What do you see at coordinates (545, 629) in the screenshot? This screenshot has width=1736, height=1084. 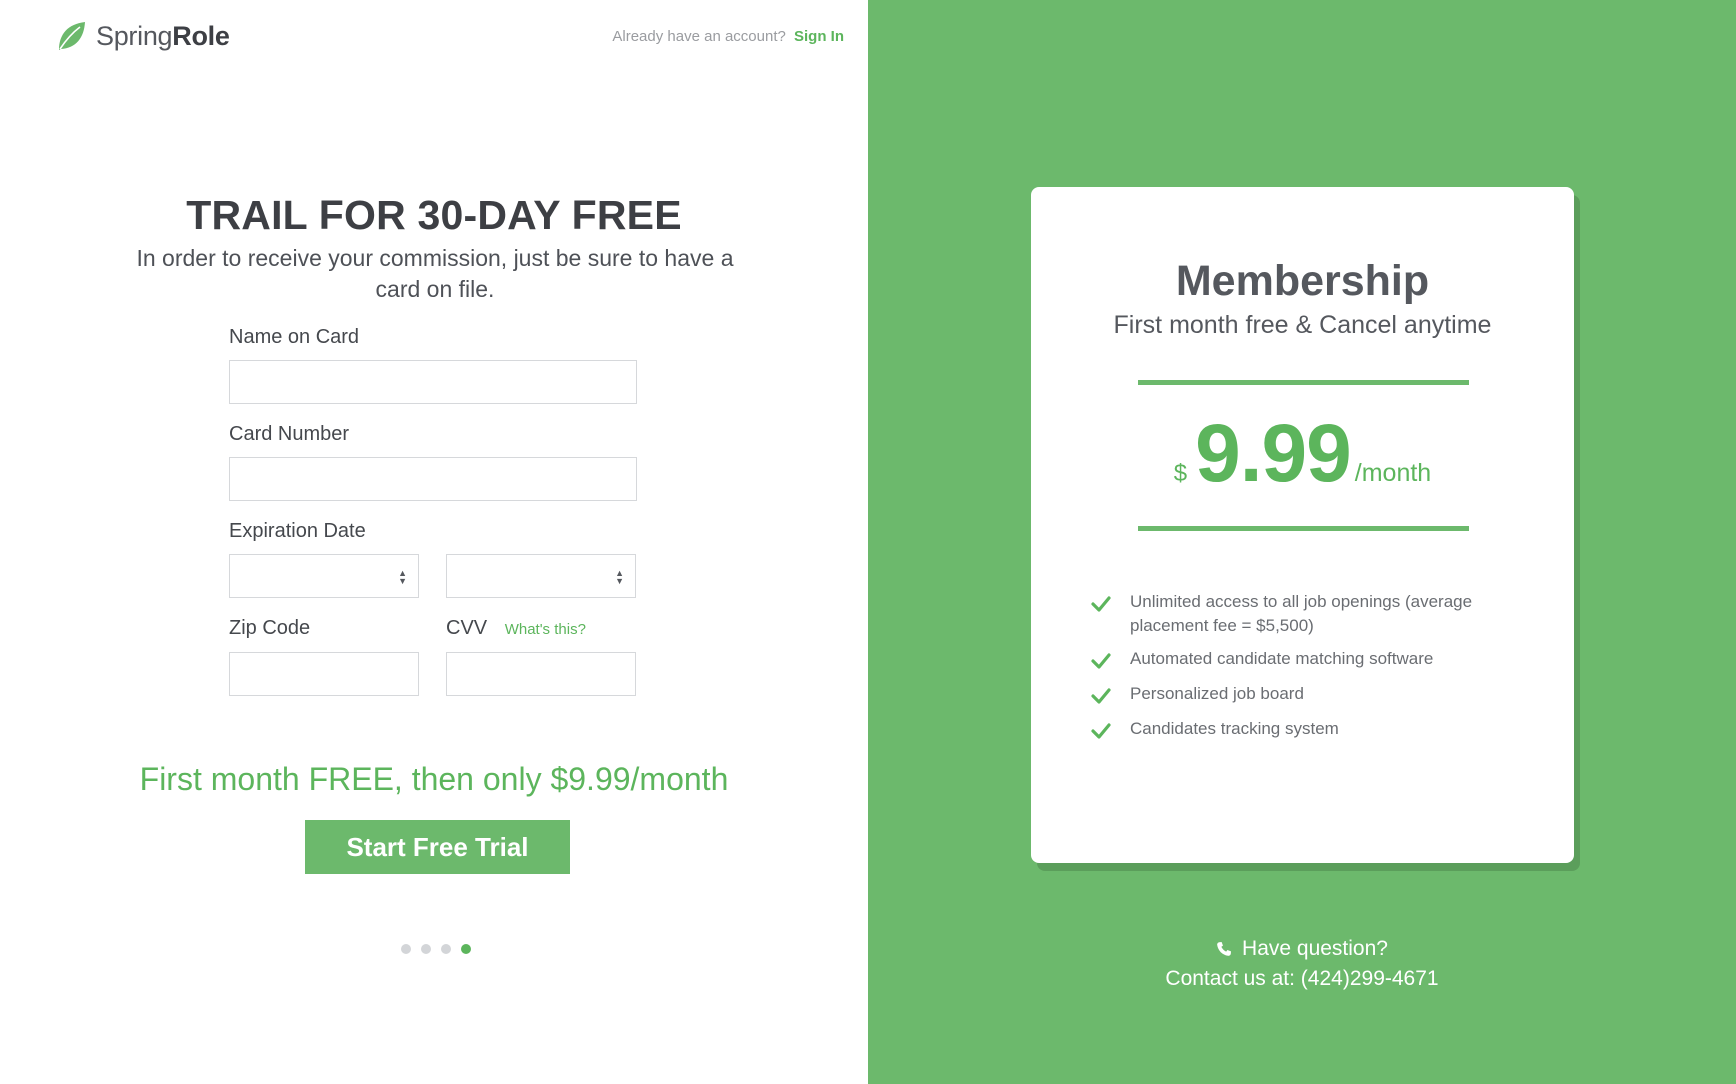 I see `cvv-help-link: What's this?` at bounding box center [545, 629].